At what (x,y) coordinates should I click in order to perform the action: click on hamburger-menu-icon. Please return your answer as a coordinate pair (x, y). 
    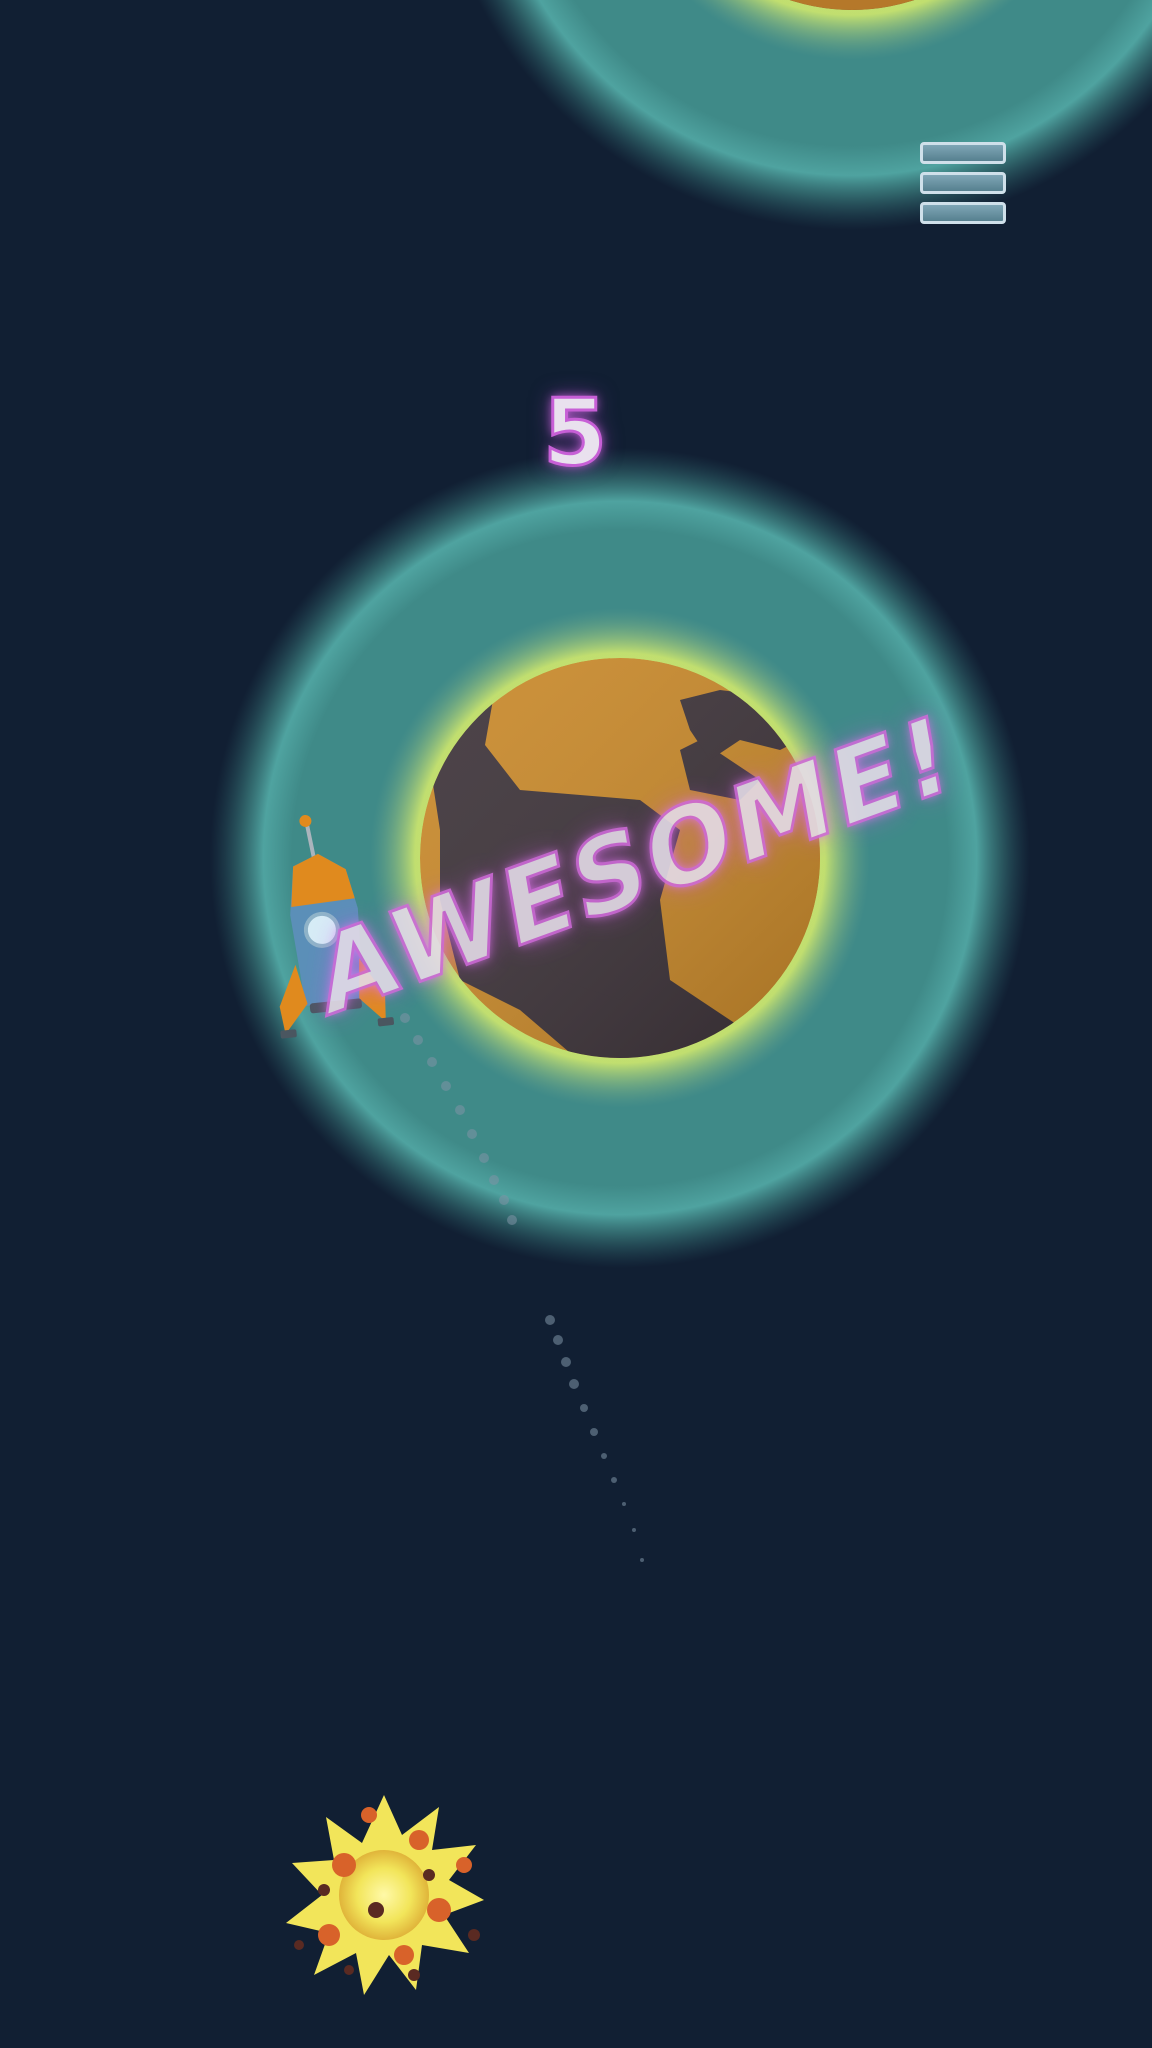
    Looking at the image, I should click on (964, 184).